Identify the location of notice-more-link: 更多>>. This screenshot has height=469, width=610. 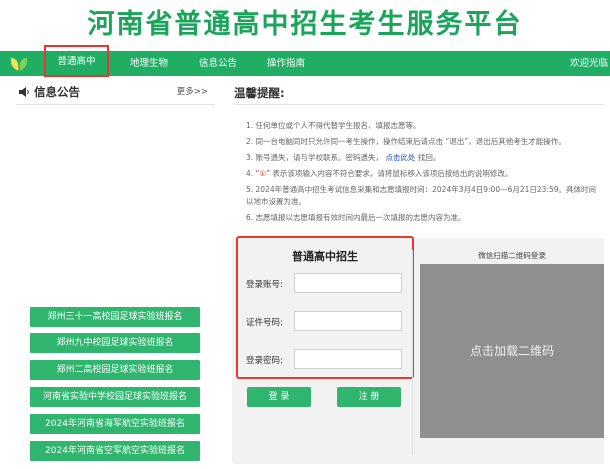
(192, 92).